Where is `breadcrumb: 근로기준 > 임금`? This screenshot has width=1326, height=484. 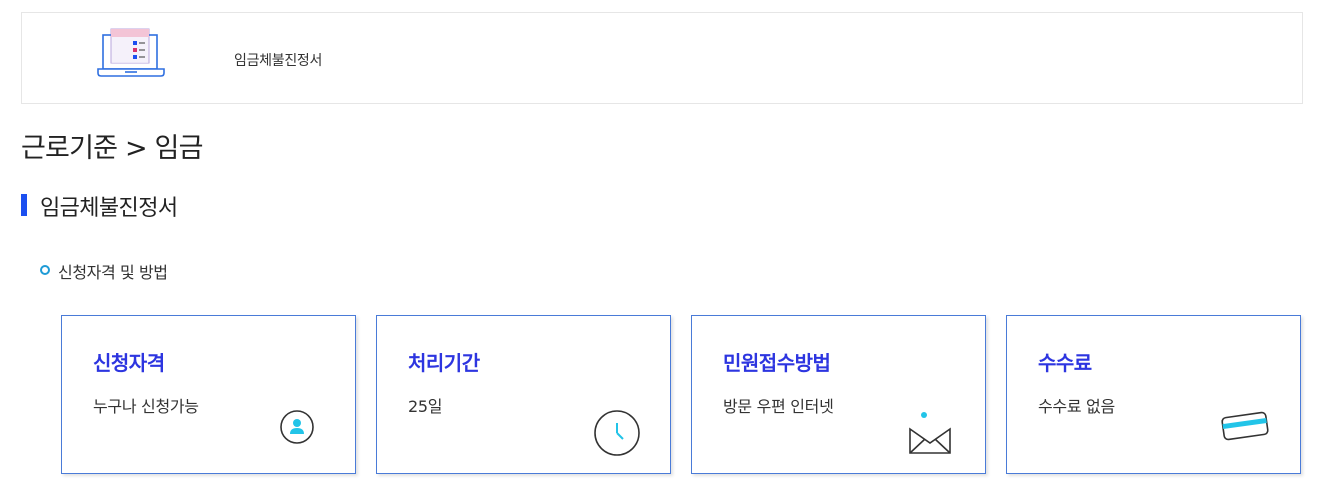
breadcrumb: 근로기준 > 임금 is located at coordinates (112, 148).